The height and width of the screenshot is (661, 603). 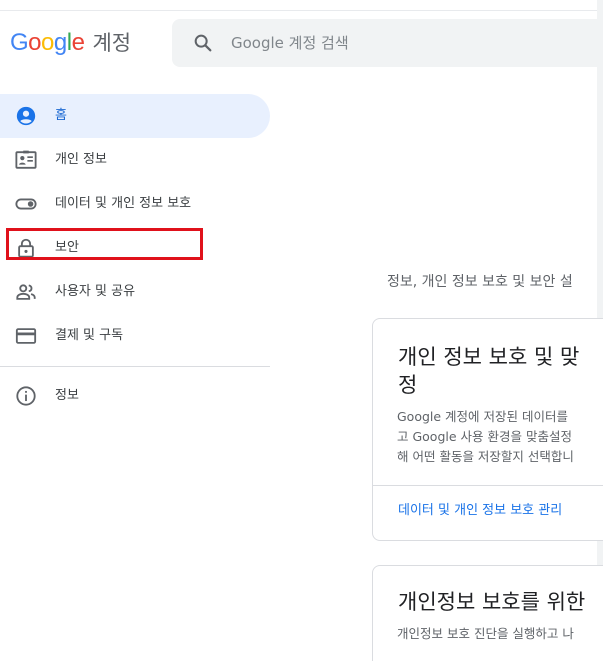 I want to click on card-title: 개인정보 보호를 위한, so click(x=492, y=602).